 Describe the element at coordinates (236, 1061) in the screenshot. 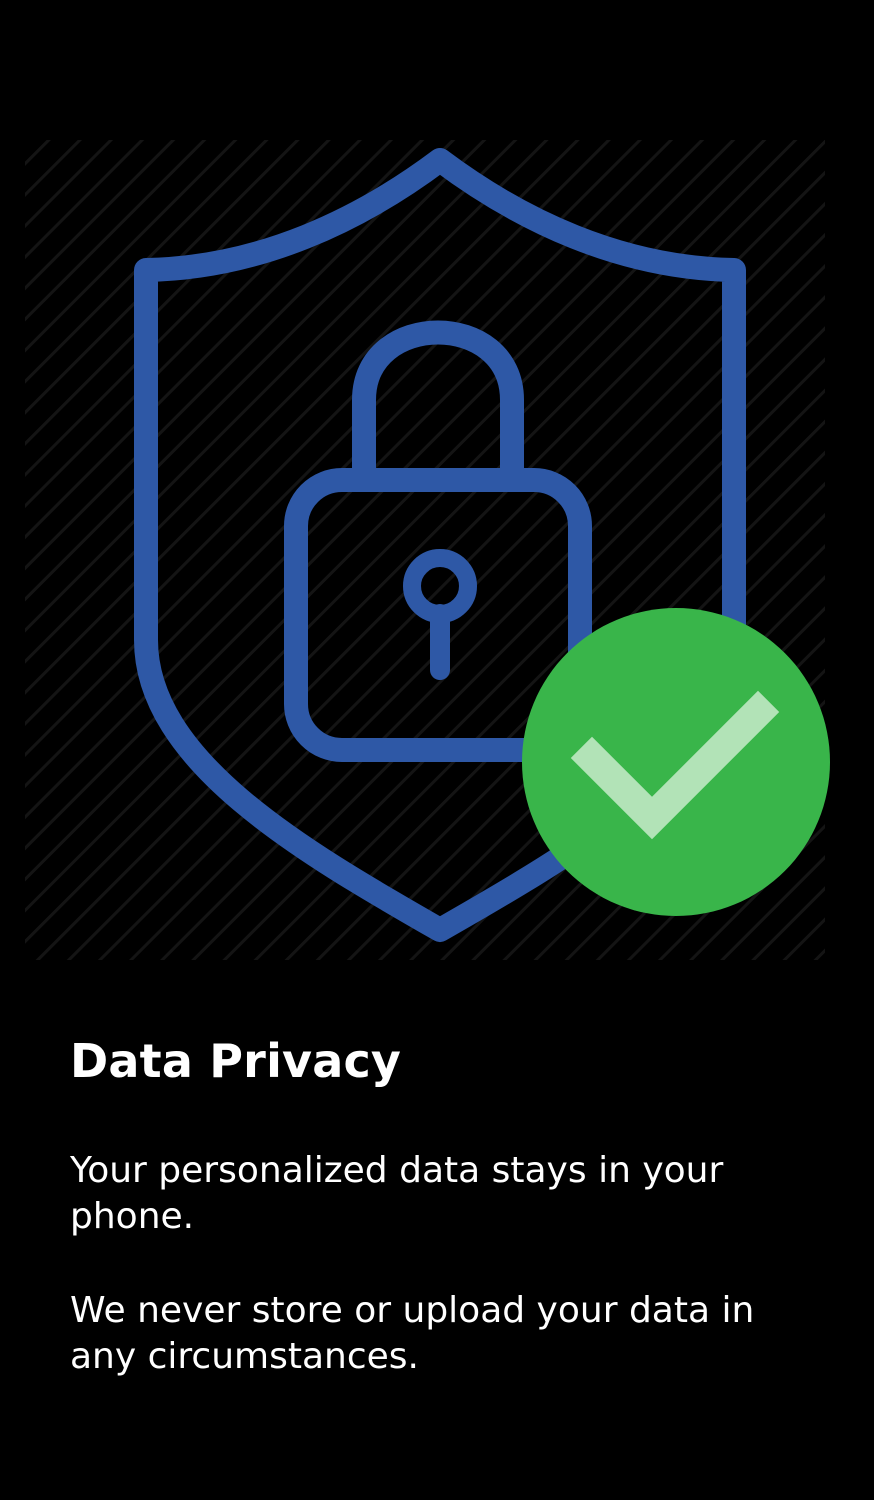

I see `page-title: Data Privacy` at that location.